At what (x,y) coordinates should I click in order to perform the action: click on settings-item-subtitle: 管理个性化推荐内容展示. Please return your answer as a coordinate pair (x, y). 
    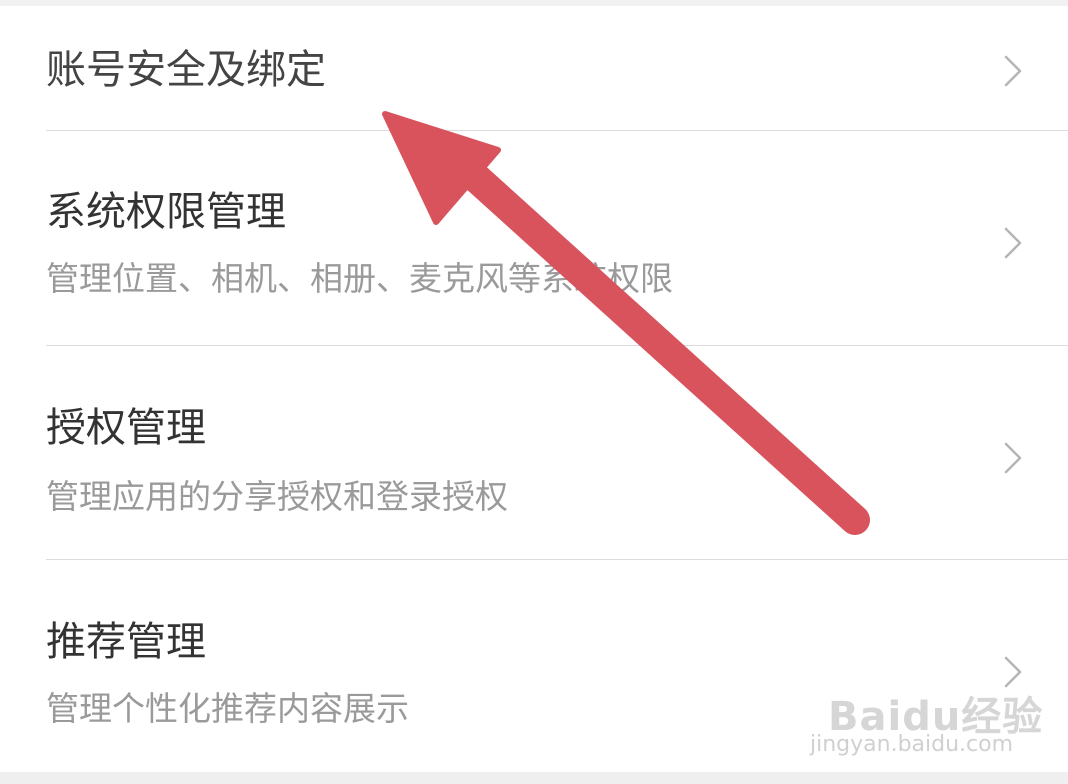
    Looking at the image, I should click on (227, 708).